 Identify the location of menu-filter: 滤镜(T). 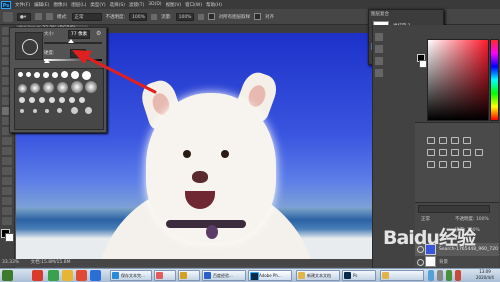
(136, 5).